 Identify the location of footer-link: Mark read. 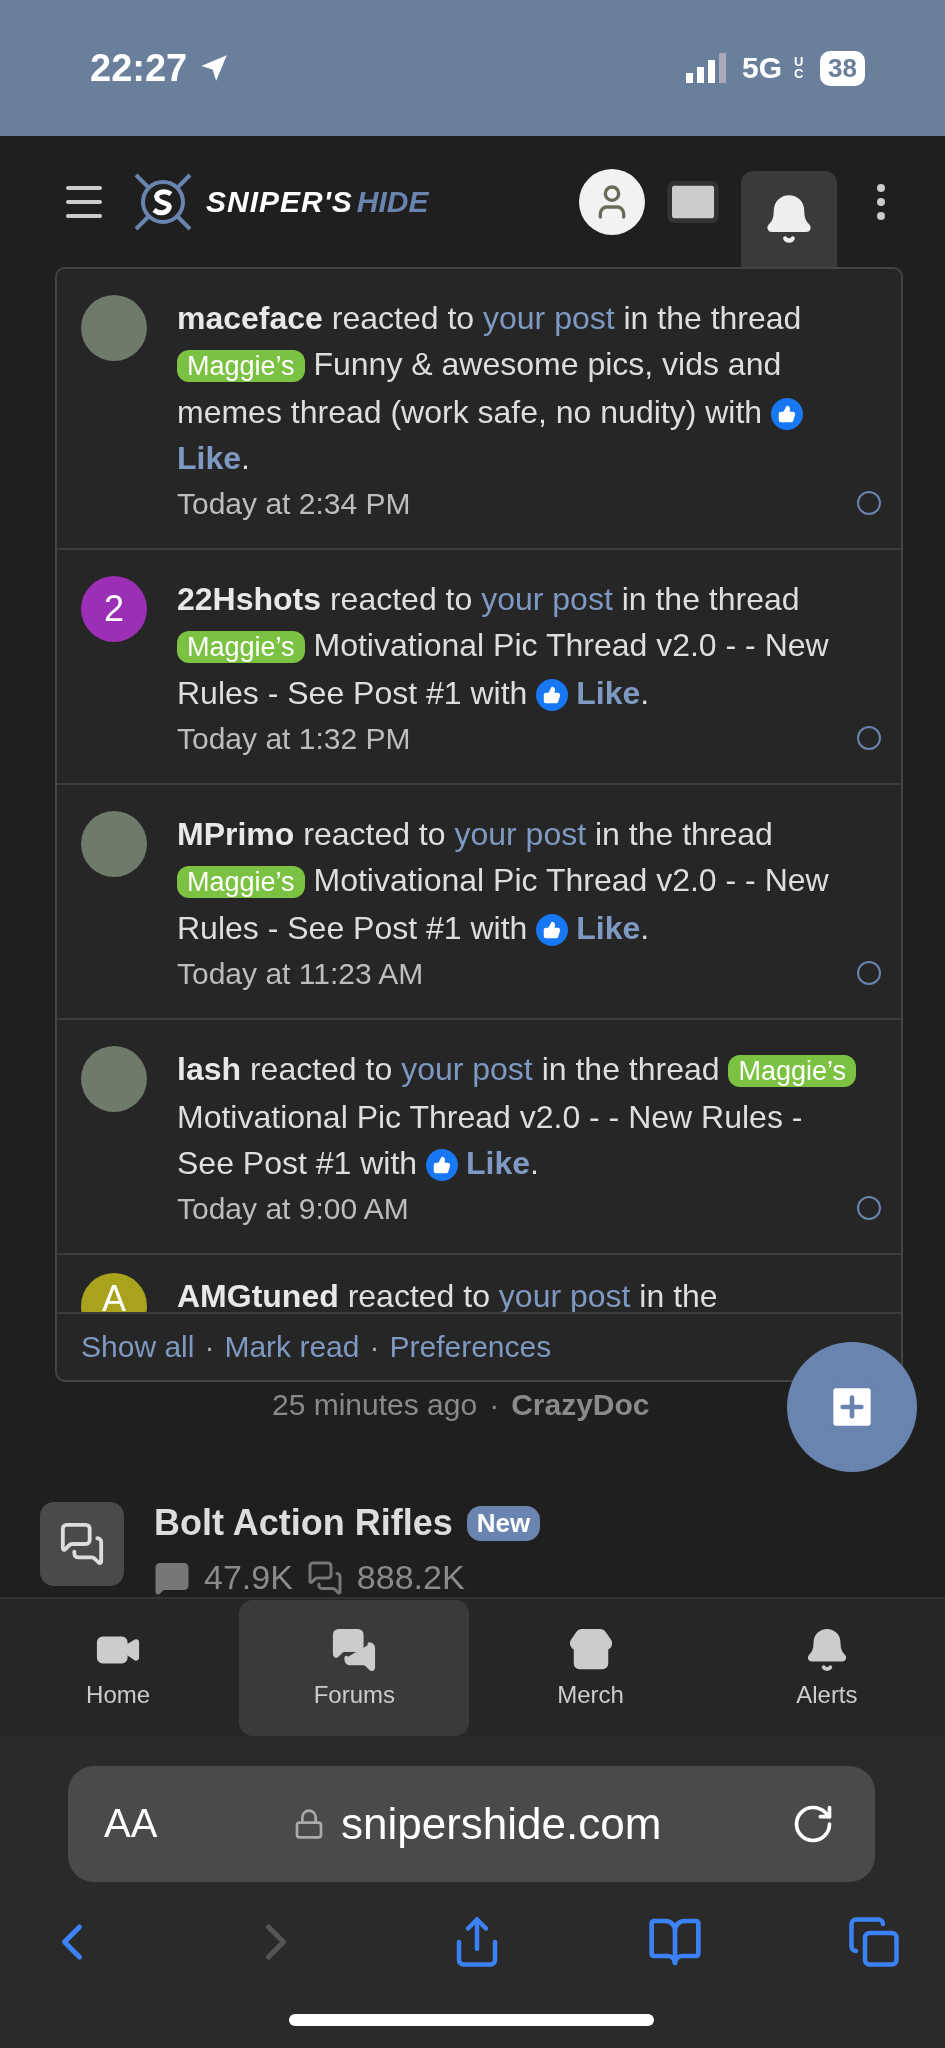
(292, 1347).